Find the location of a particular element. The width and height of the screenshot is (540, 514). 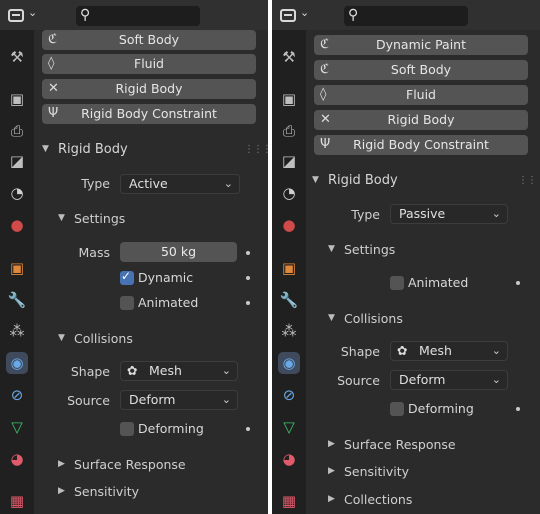

mass-field: 50 kg is located at coordinates (178, 252).